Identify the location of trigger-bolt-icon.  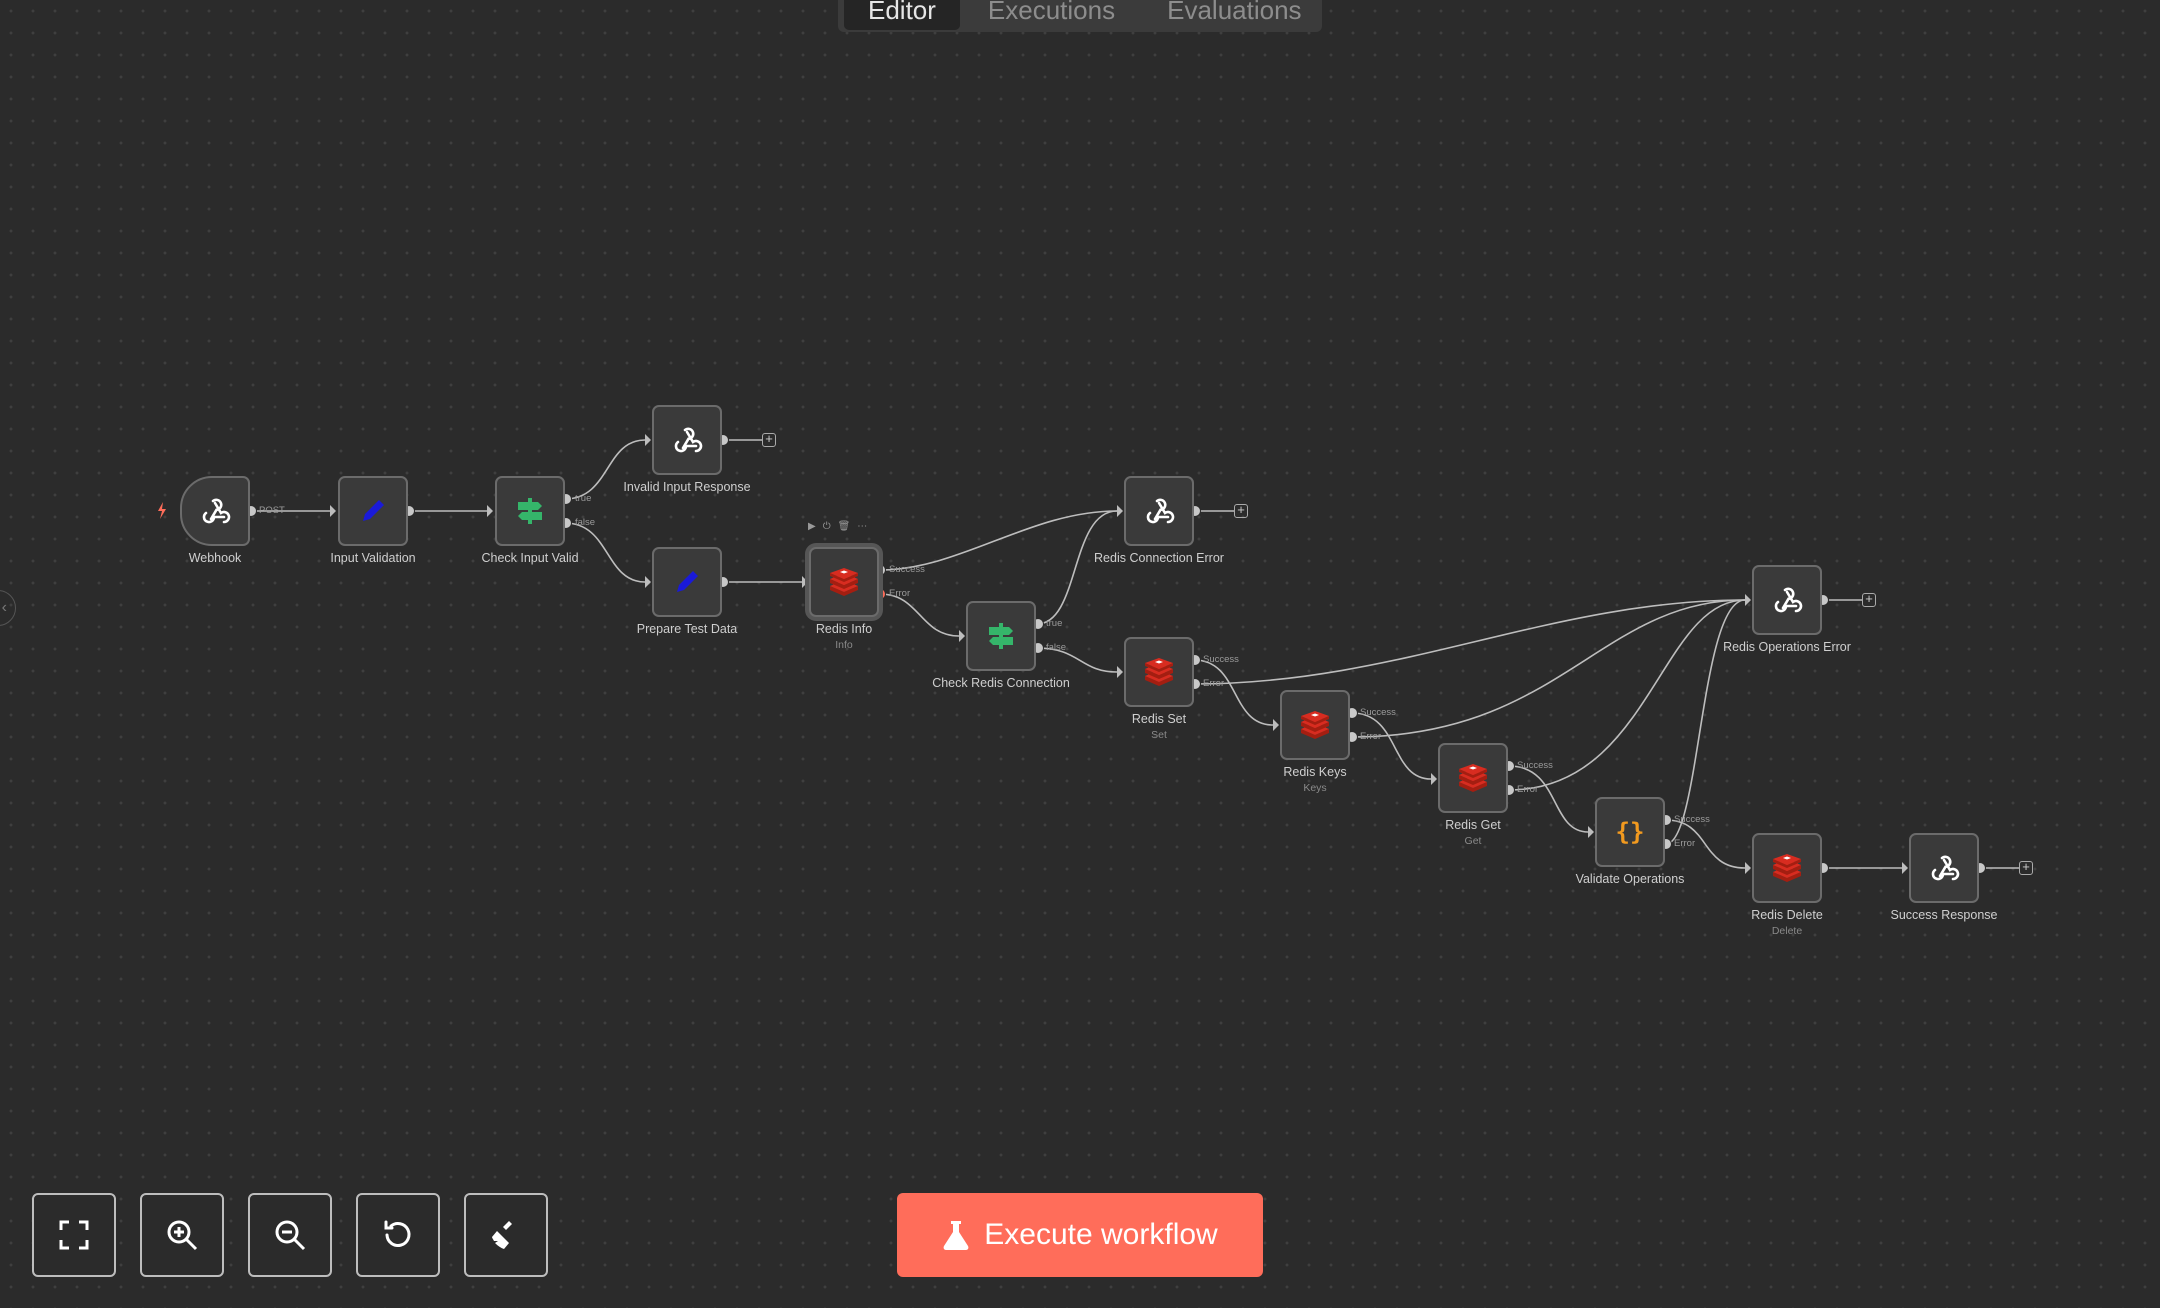
(162, 510).